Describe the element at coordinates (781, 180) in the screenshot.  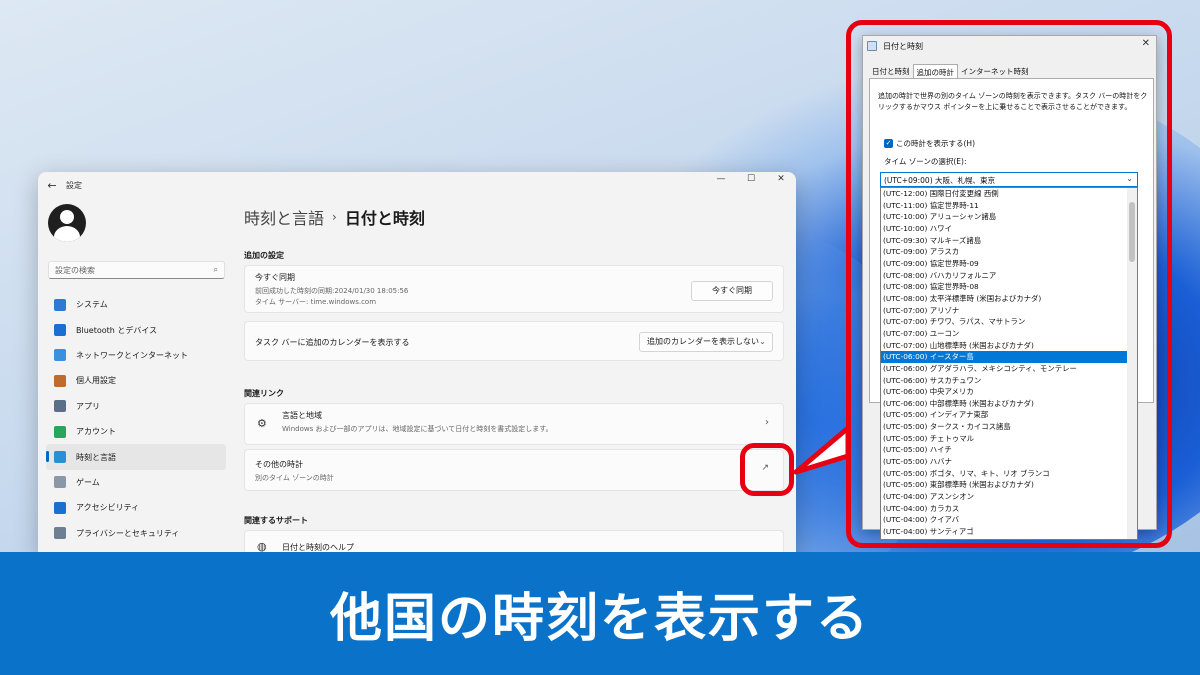
I see `close-icon: ✕` at that location.